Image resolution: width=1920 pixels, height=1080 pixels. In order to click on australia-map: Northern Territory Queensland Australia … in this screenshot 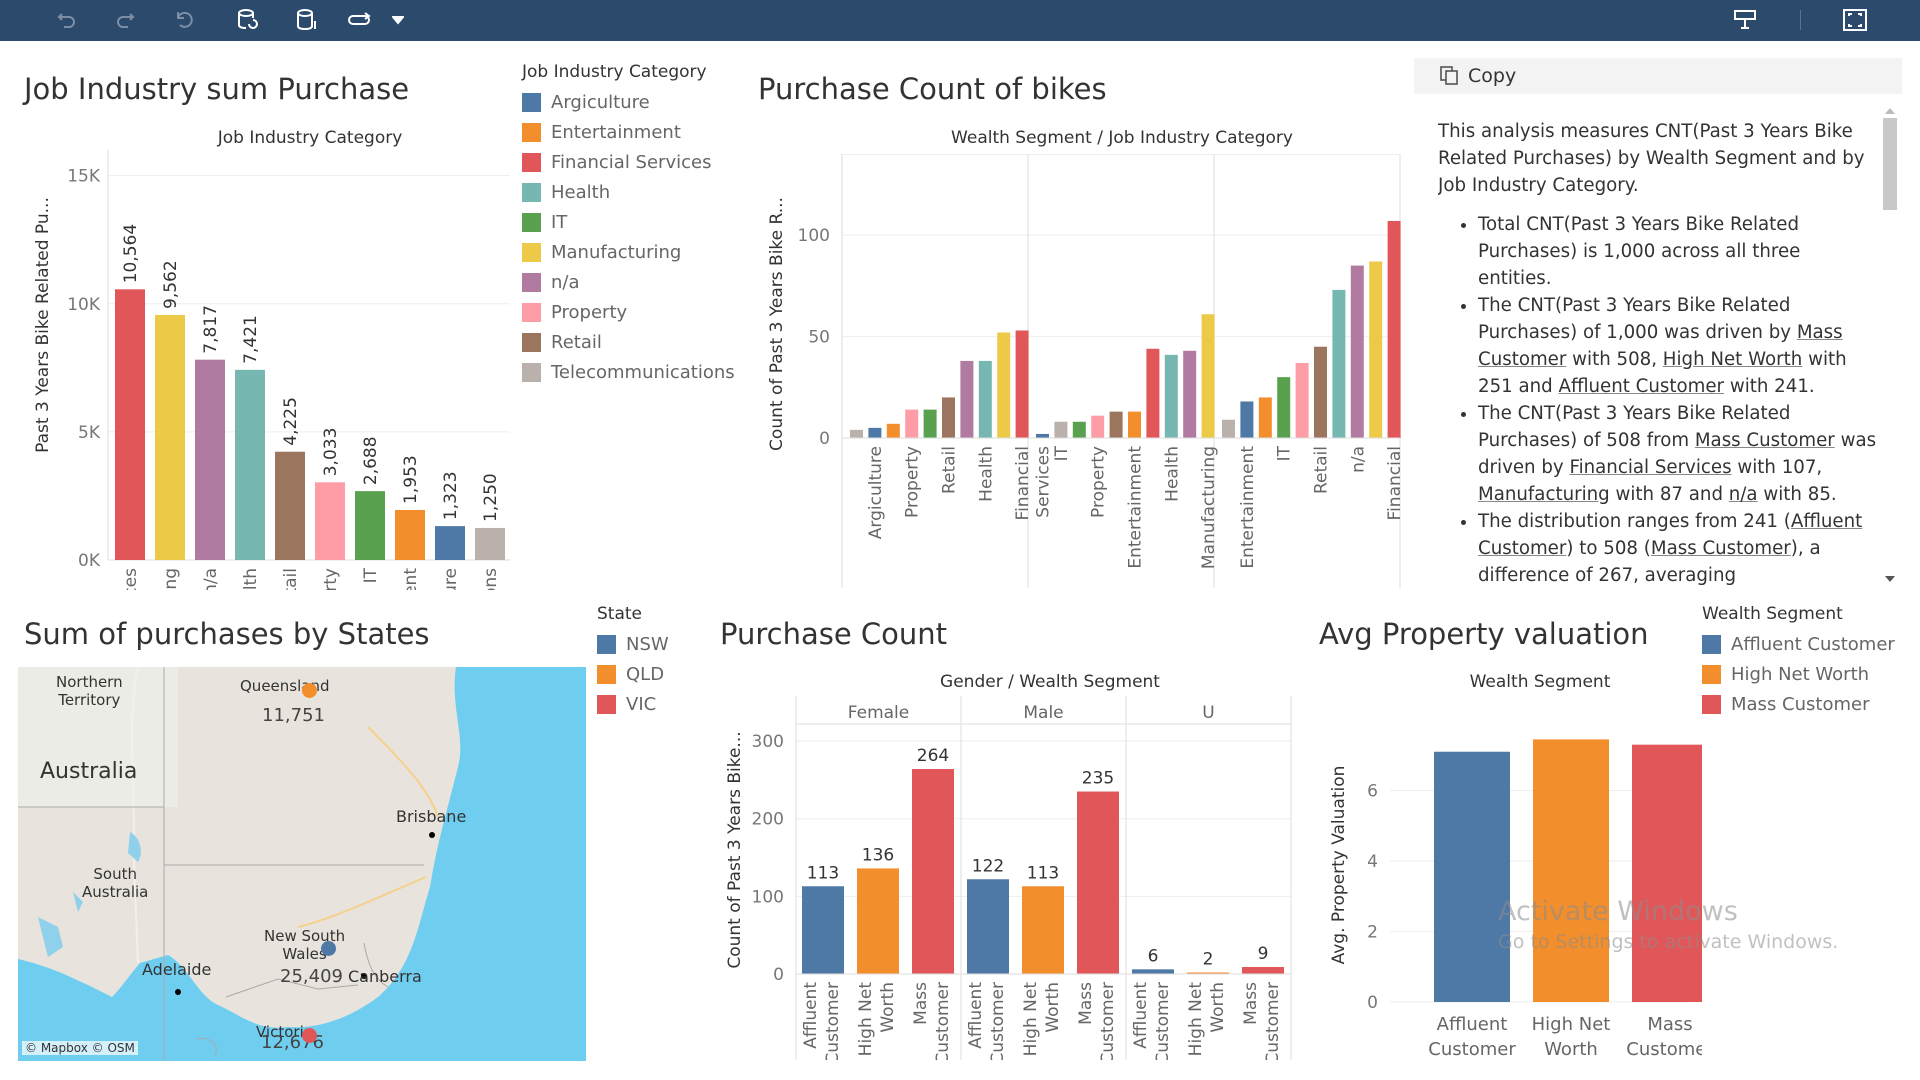, I will do `click(302, 864)`.